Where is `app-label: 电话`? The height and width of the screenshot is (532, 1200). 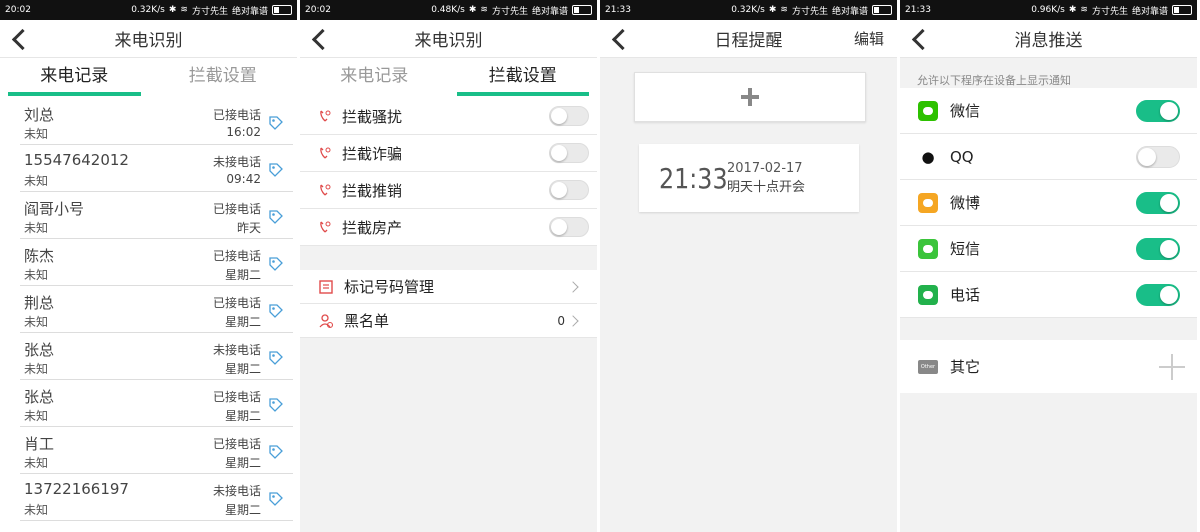 app-label: 电话 is located at coordinates (965, 295).